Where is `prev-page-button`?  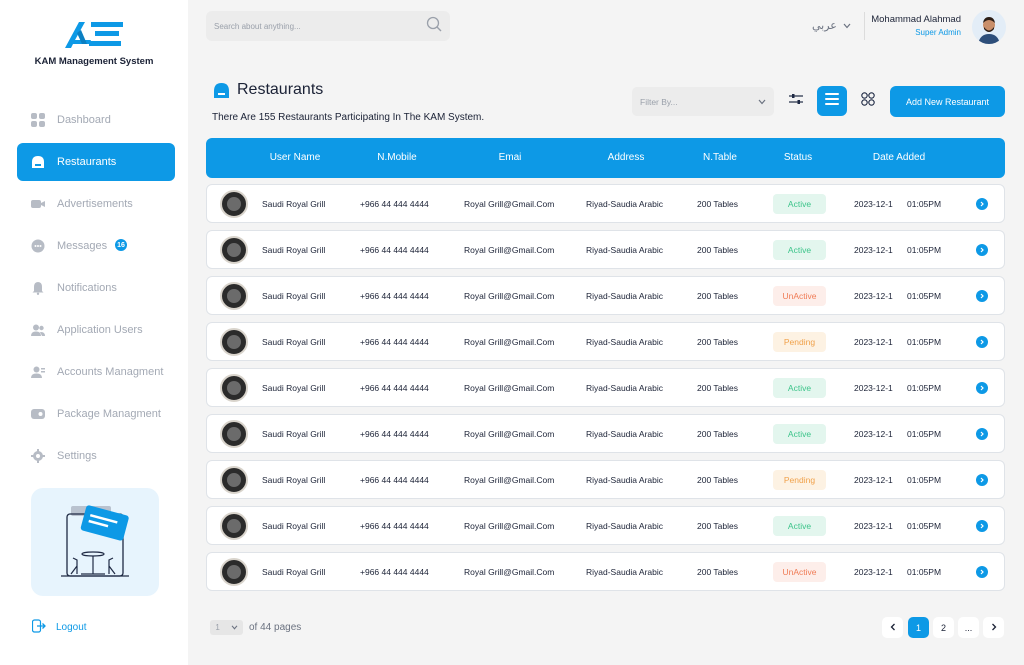
prev-page-button is located at coordinates (892, 627).